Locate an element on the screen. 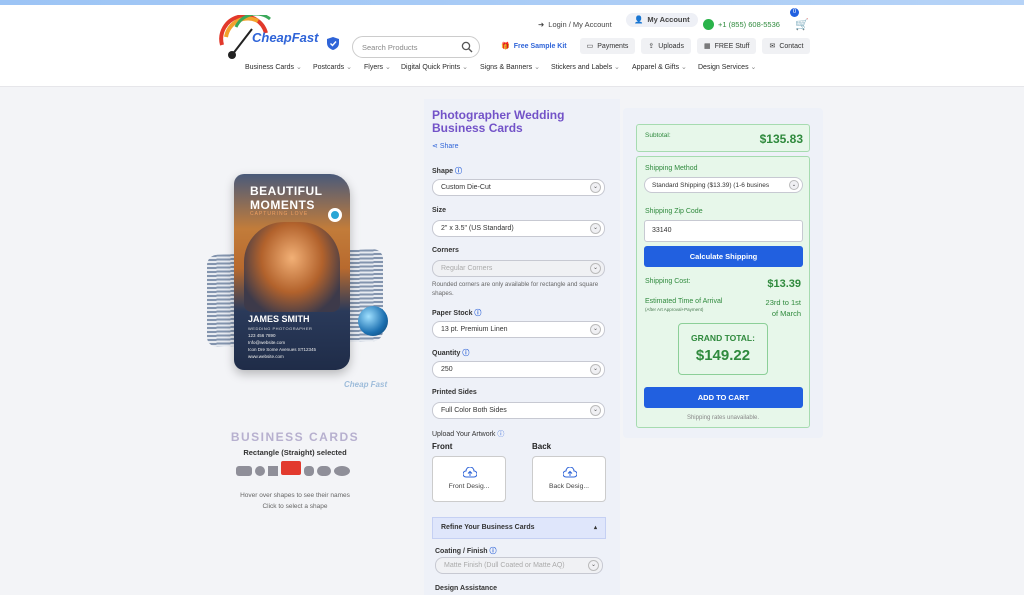 The height and width of the screenshot is (595, 1024). nav-postcards: Postcards is located at coordinates (332, 67).